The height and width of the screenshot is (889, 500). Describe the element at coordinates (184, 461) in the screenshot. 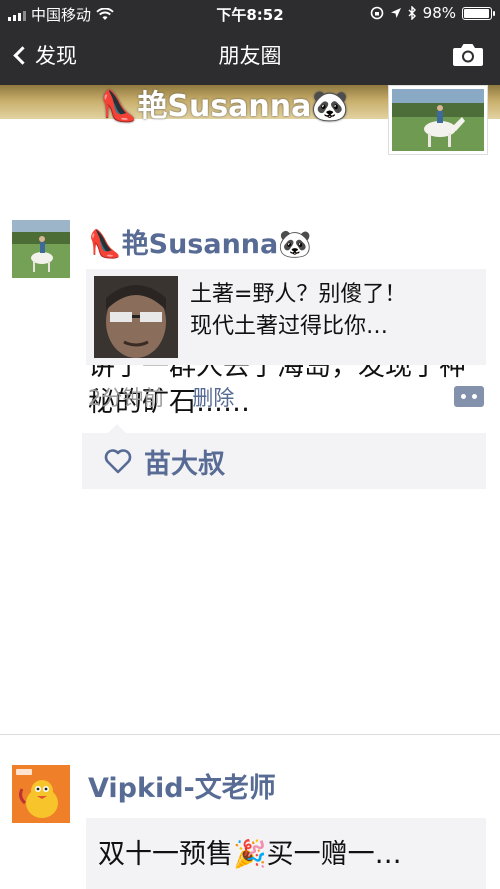

I see `liker-name: 苗大叔` at that location.